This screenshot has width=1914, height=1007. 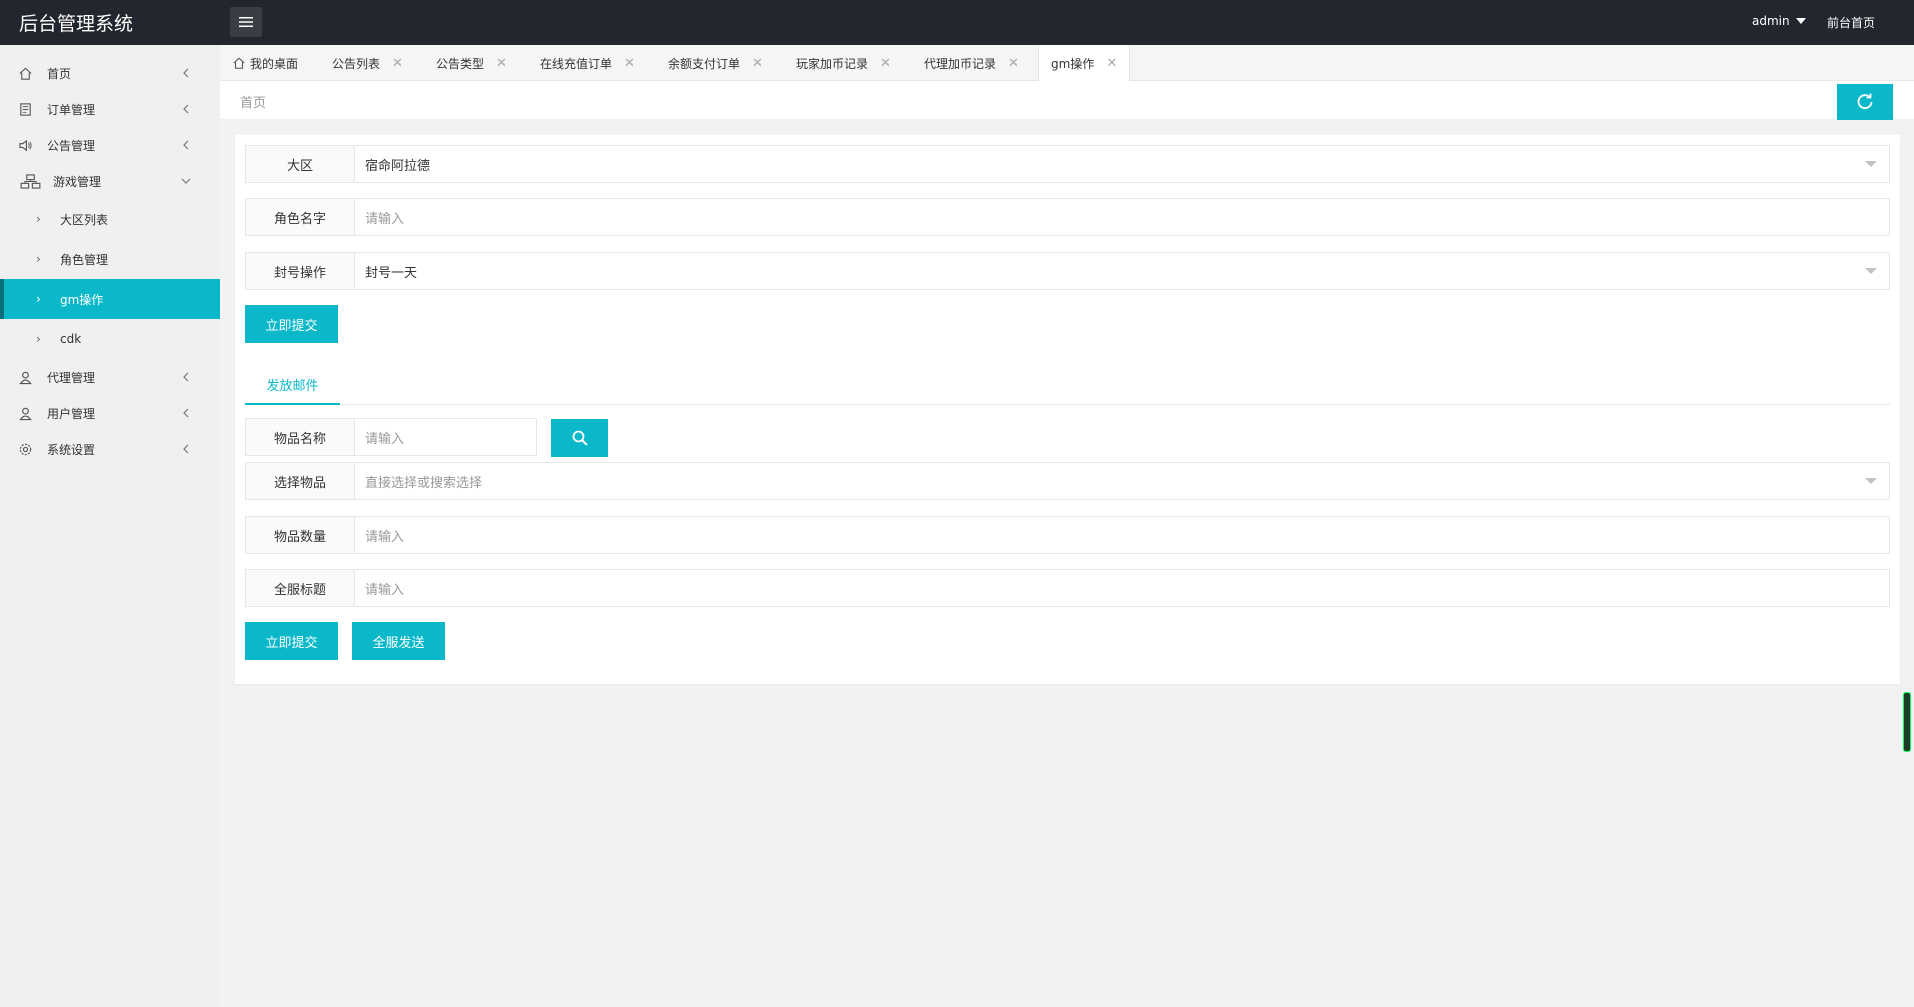 I want to click on refresh-icon, so click(x=1865, y=101).